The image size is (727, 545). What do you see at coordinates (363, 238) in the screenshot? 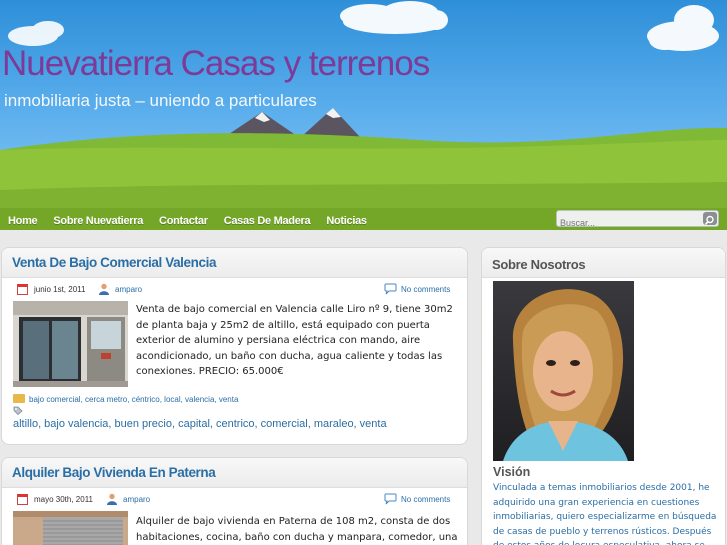
I see `content-band` at bounding box center [363, 238].